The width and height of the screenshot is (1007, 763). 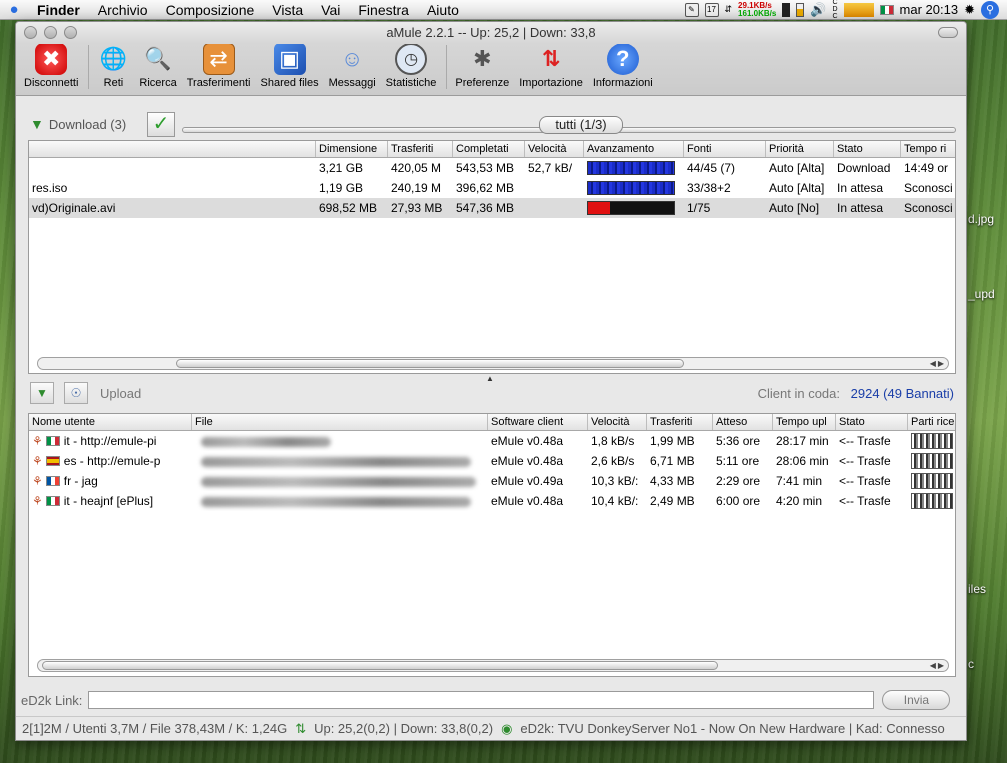 What do you see at coordinates (290, 66) in the screenshot?
I see `shared-files-button: ▣ Shared files` at bounding box center [290, 66].